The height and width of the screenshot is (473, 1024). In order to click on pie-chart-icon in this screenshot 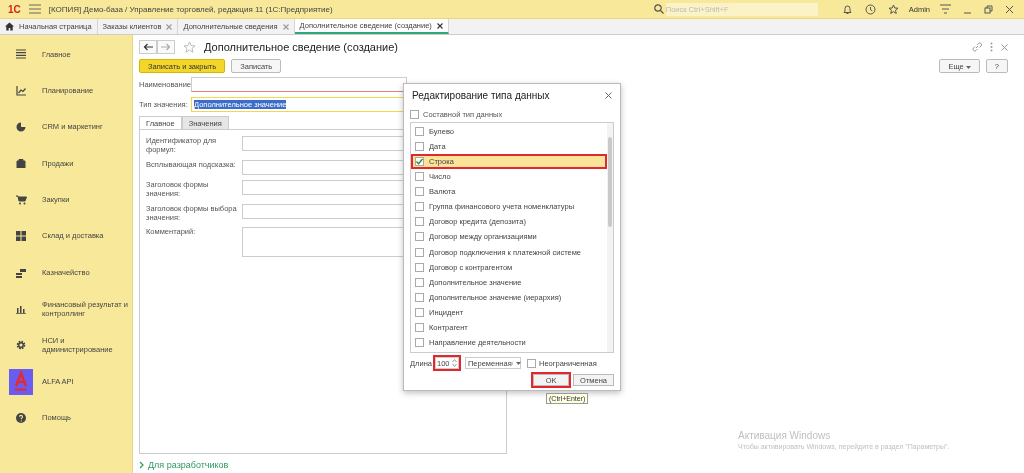, I will do `click(21, 126)`.